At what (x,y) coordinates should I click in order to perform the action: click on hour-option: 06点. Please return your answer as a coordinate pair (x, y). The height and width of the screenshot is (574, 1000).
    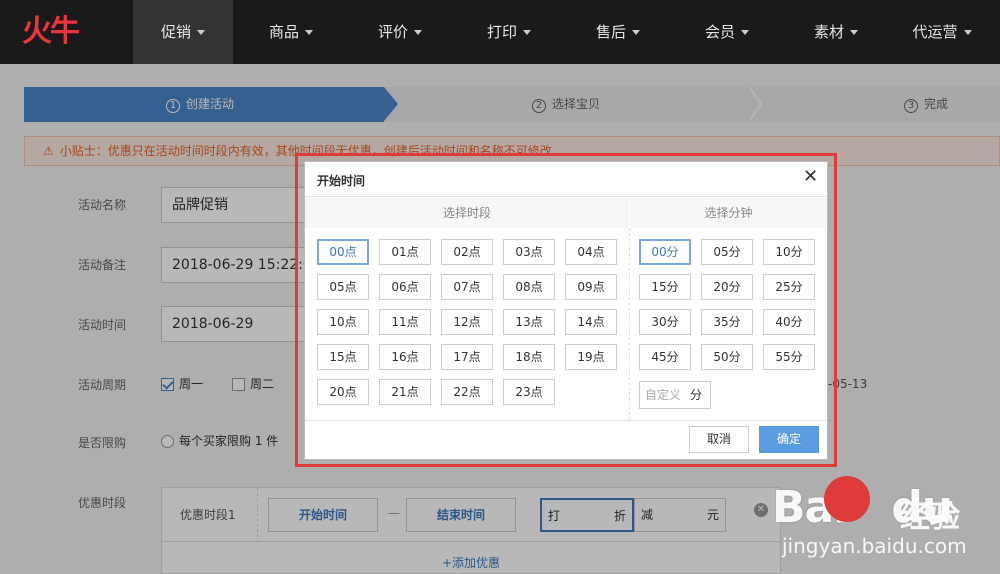
    Looking at the image, I should click on (405, 287).